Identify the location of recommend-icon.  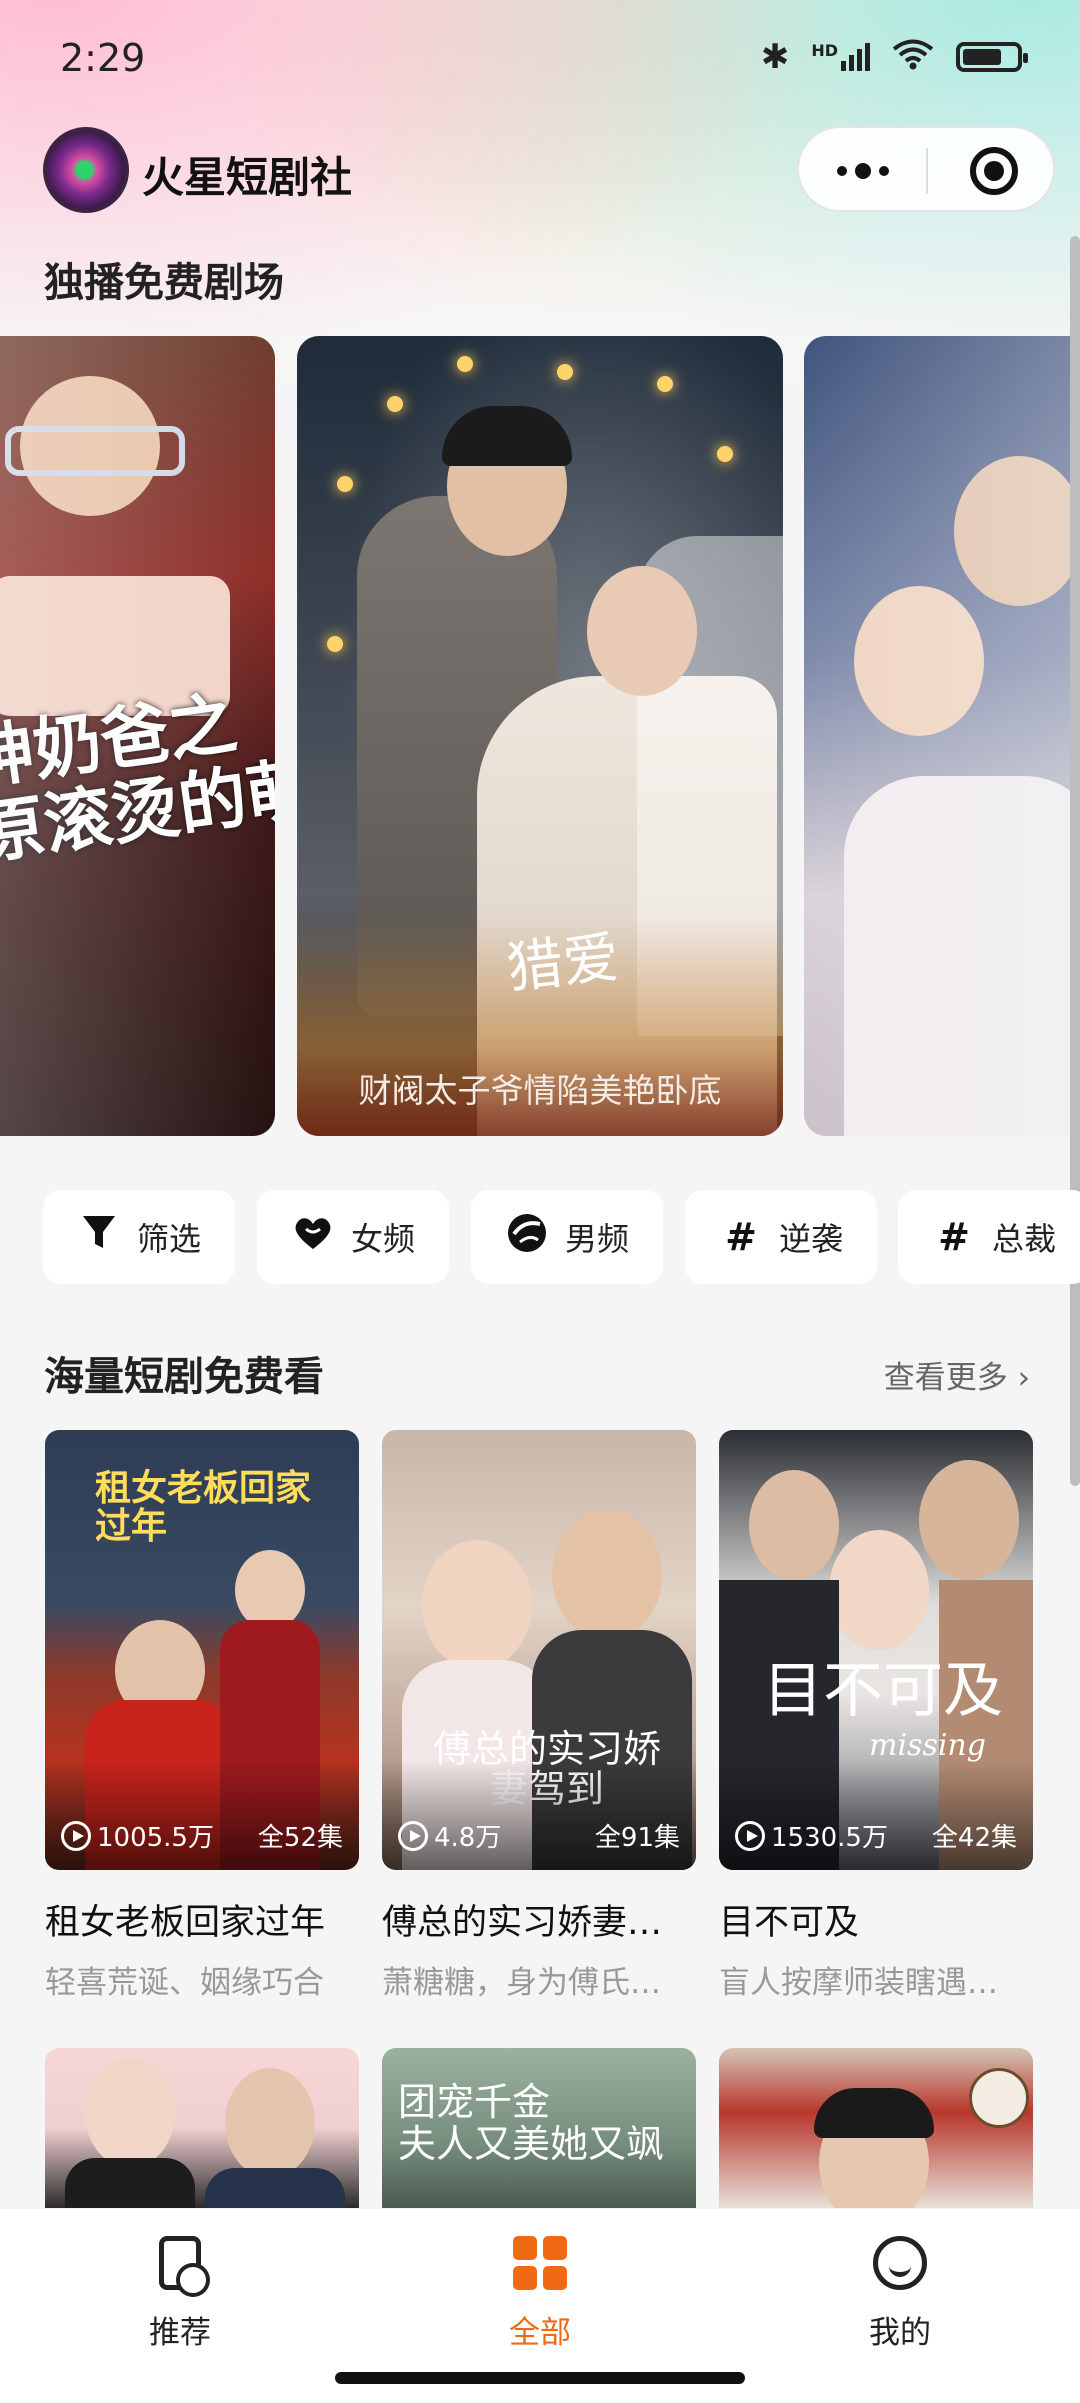
(184, 2266).